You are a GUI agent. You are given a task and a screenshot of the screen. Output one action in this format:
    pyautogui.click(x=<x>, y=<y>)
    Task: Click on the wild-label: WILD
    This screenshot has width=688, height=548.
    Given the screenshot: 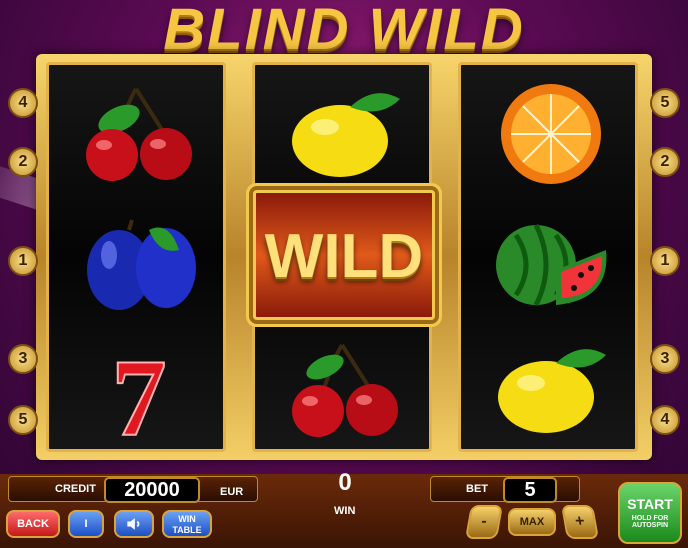 What is the action you would take?
    pyautogui.click(x=344, y=256)
    